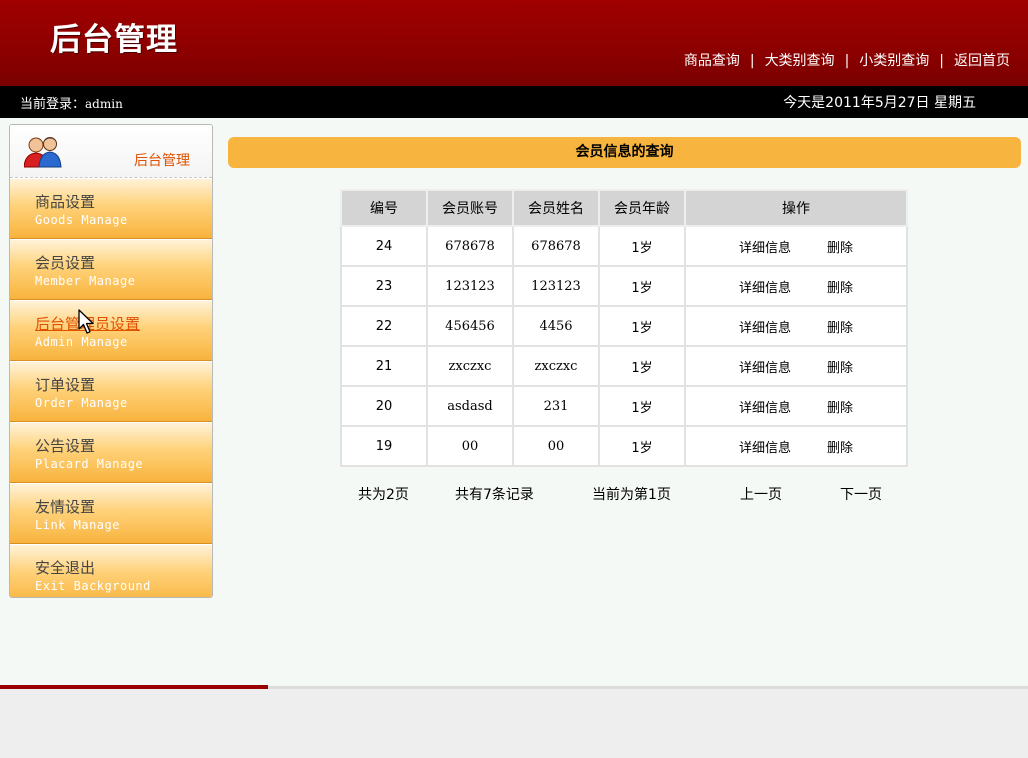  What do you see at coordinates (470, 366) in the screenshot?
I see `cell-account: zxczxc` at bounding box center [470, 366].